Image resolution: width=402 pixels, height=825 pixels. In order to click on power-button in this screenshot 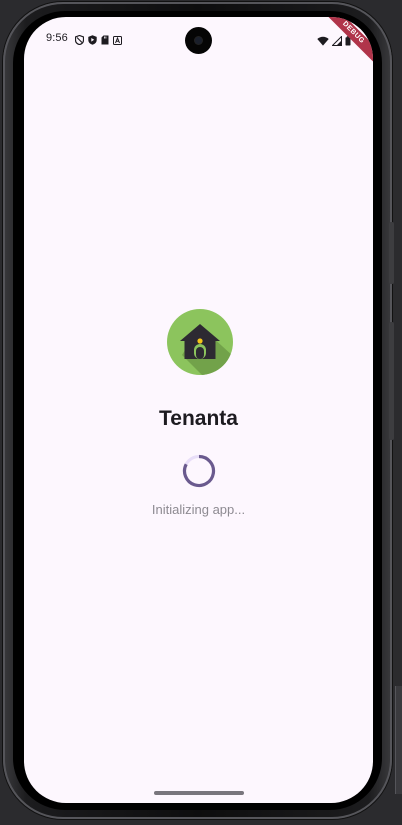, I will do `click(391, 253)`.